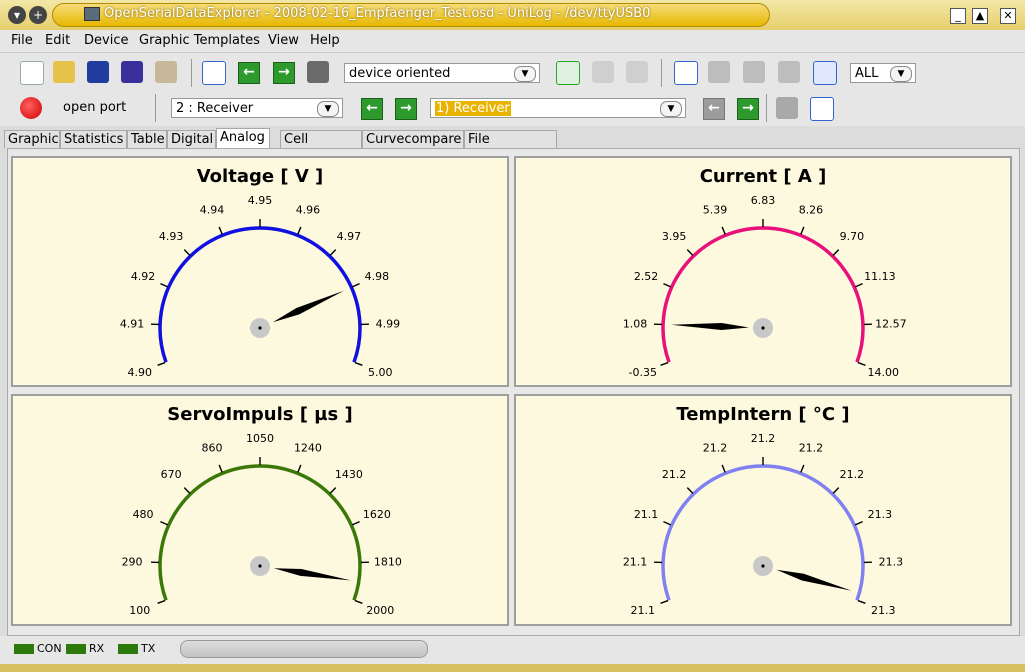 The height and width of the screenshot is (672, 1025). Describe the element at coordinates (787, 108) in the screenshot. I see `trash-icon` at that location.